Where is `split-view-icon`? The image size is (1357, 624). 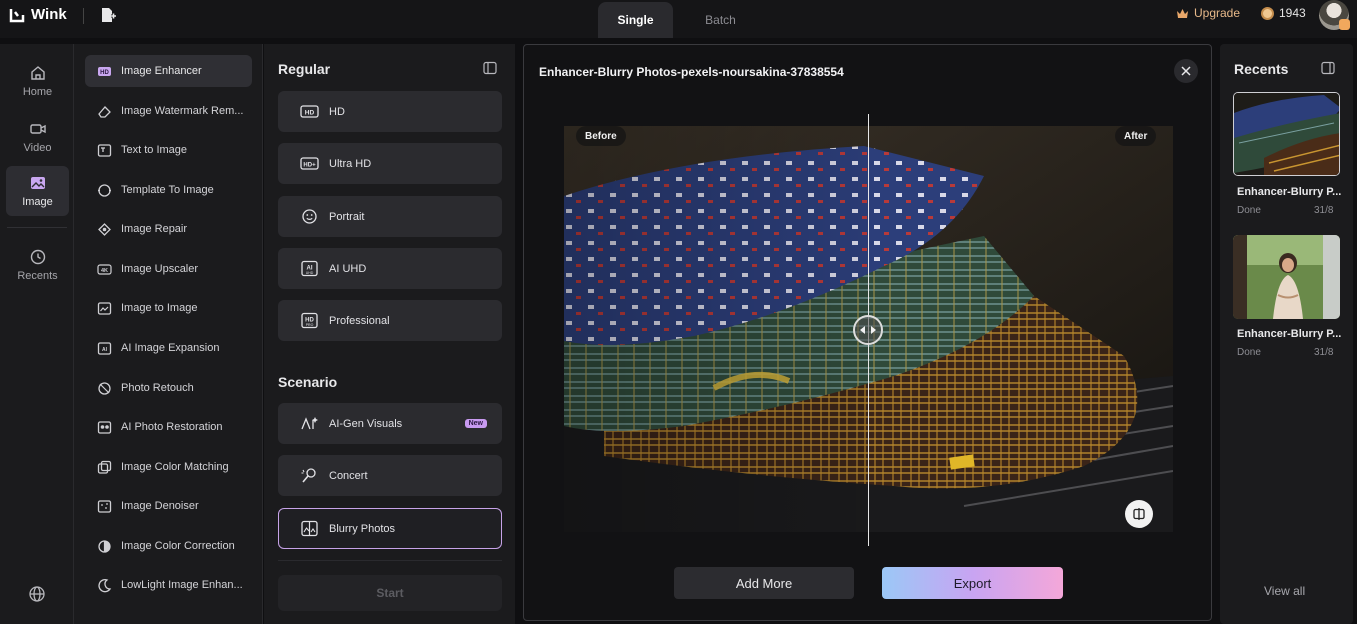
split-view-icon is located at coordinates (1139, 514).